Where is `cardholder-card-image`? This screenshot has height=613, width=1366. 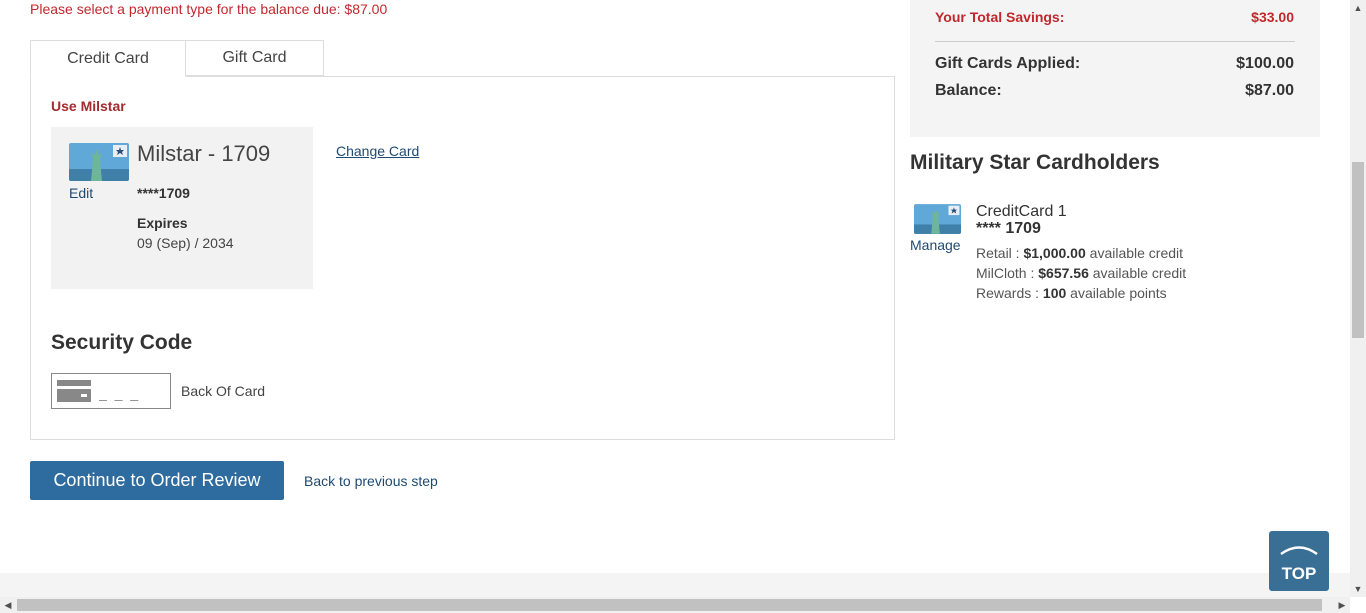
cardholder-card-image is located at coordinates (937, 219).